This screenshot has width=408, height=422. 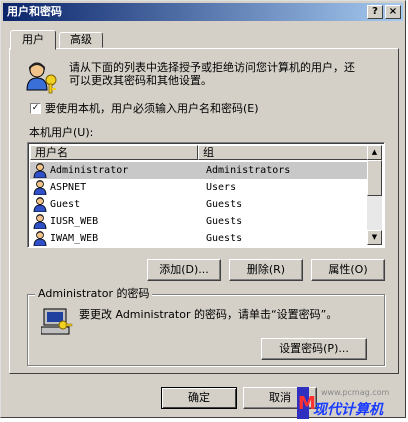 What do you see at coordinates (199, 238) in the screenshot?
I see `user-row: IWAM_WEB Guests` at bounding box center [199, 238].